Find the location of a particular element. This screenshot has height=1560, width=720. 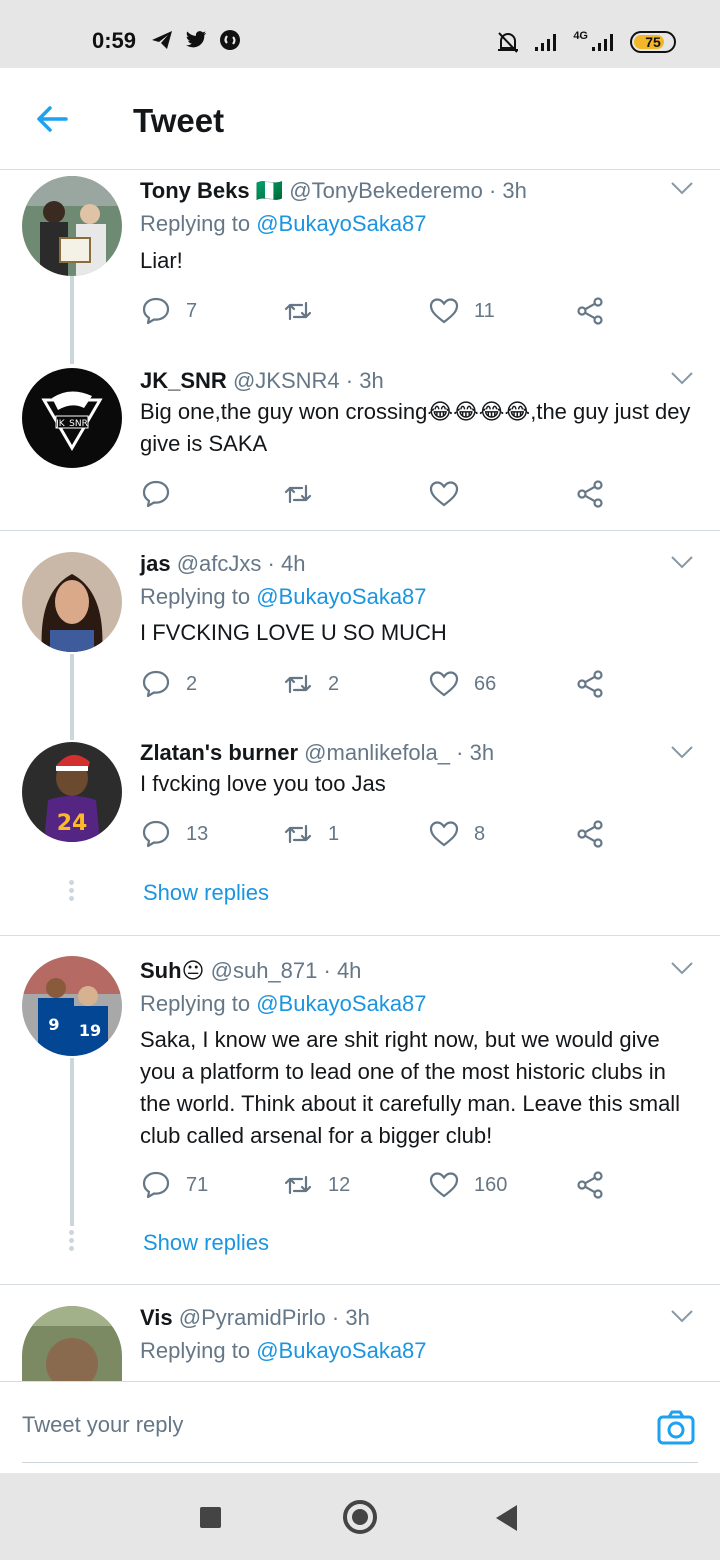

like-button: 8 is located at coordinates (456, 834).